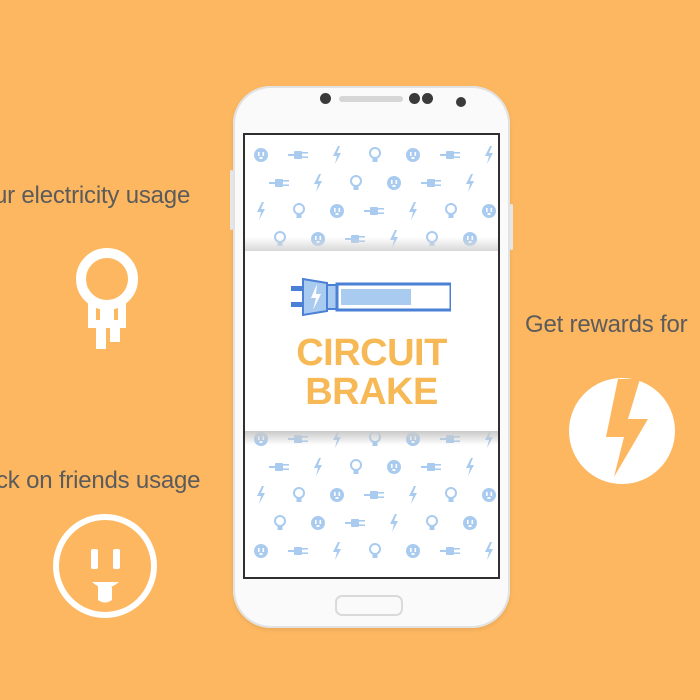 The image size is (700, 700). Describe the element at coordinates (371, 244) in the screenshot. I see `banner-shadow-top` at that location.